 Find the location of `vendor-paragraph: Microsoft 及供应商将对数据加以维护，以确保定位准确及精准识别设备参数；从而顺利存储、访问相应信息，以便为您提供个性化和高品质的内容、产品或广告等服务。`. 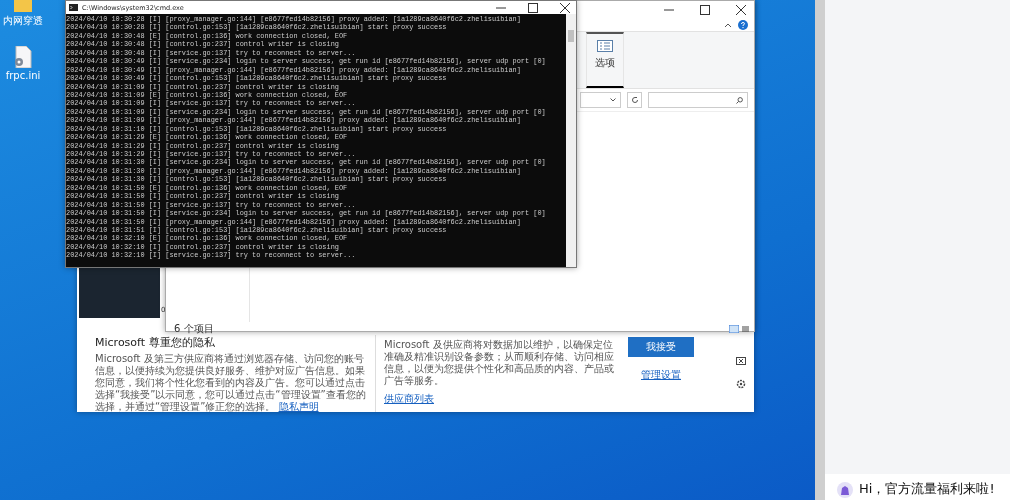

vendor-paragraph: Microsoft 及供应商将对数据加以维护，以确保定位准确及精准识别设备参数；从而顺利存储、访问相应信息，以便为您提供个性化和高品质的内容、产品或广告等服务。 is located at coordinates (499, 363).